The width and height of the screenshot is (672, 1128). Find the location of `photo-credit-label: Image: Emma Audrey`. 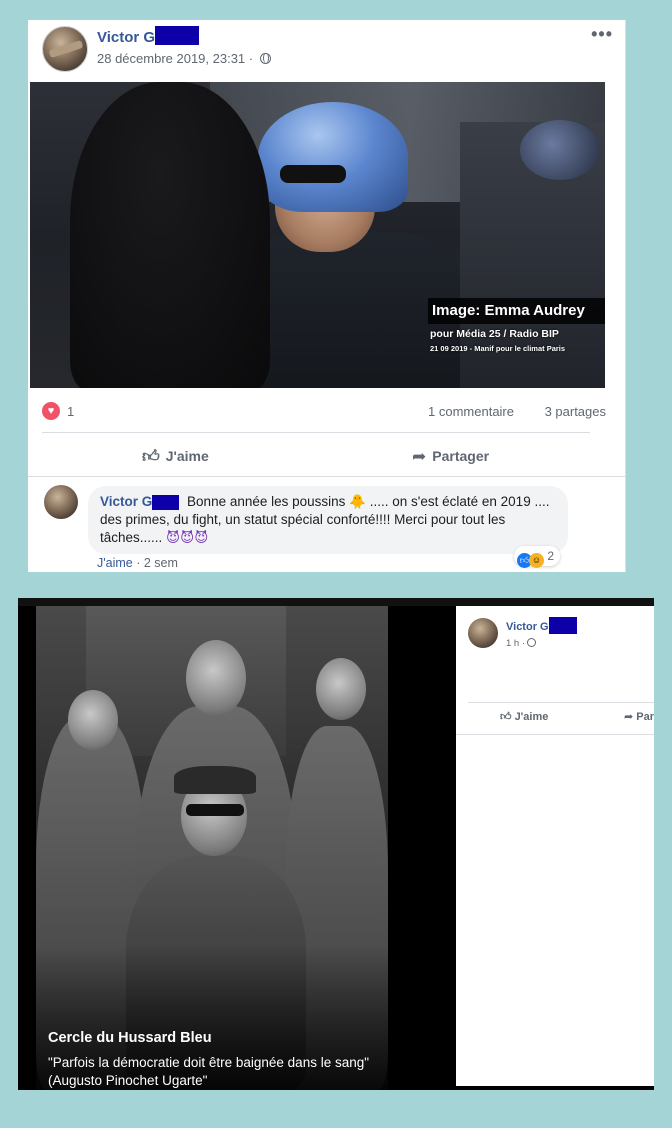

photo-credit-label: Image: Emma Audrey is located at coordinates (516, 311).